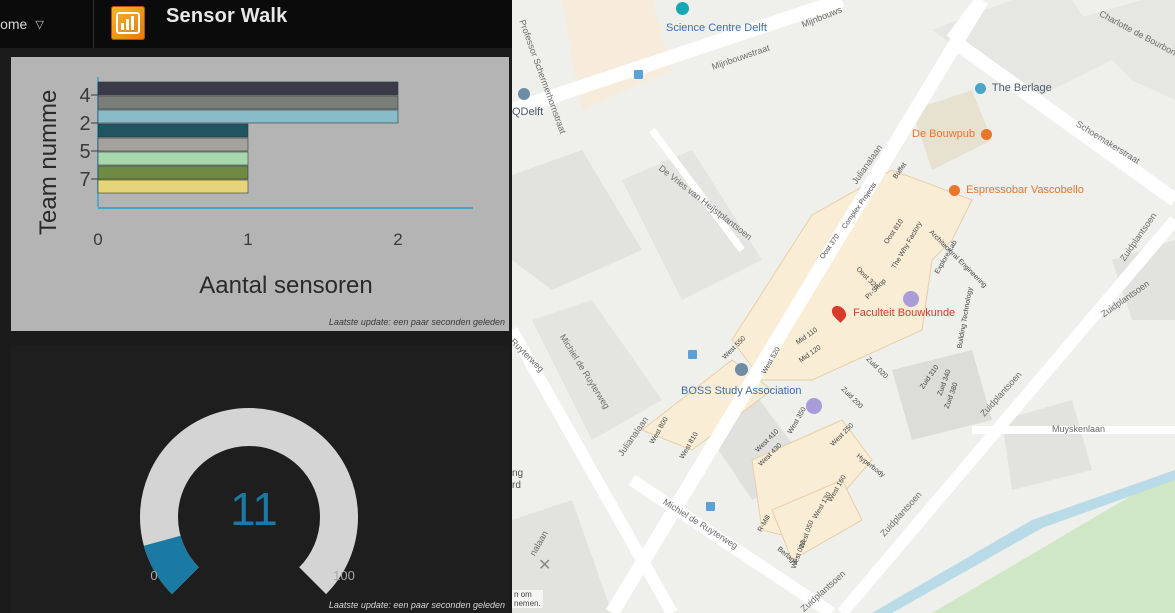 The height and width of the screenshot is (613, 1175). I want to click on gauge-value: 11, so click(254, 509).